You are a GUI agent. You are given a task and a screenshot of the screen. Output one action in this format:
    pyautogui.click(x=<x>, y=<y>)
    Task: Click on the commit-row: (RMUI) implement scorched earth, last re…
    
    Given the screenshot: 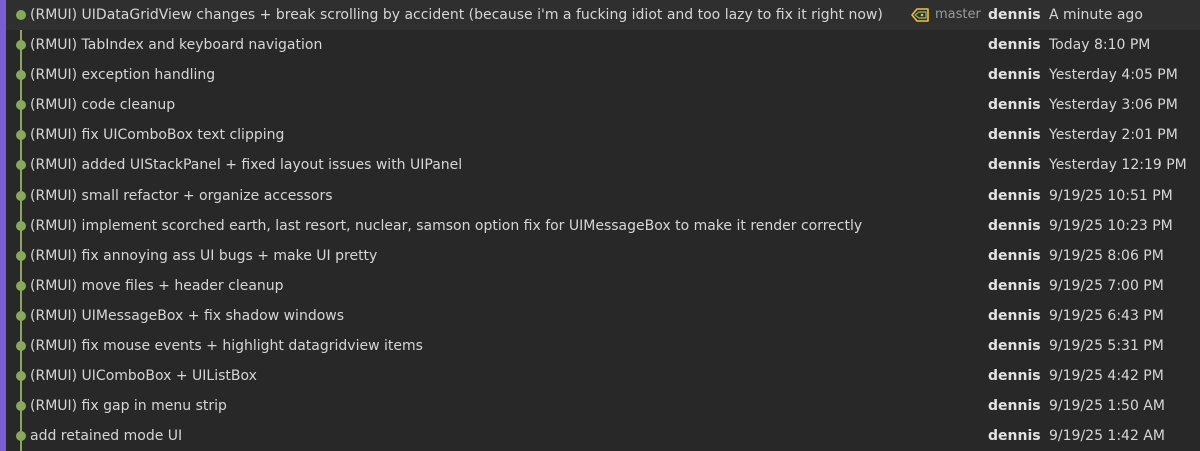 What is the action you would take?
    pyautogui.click(x=603, y=226)
    